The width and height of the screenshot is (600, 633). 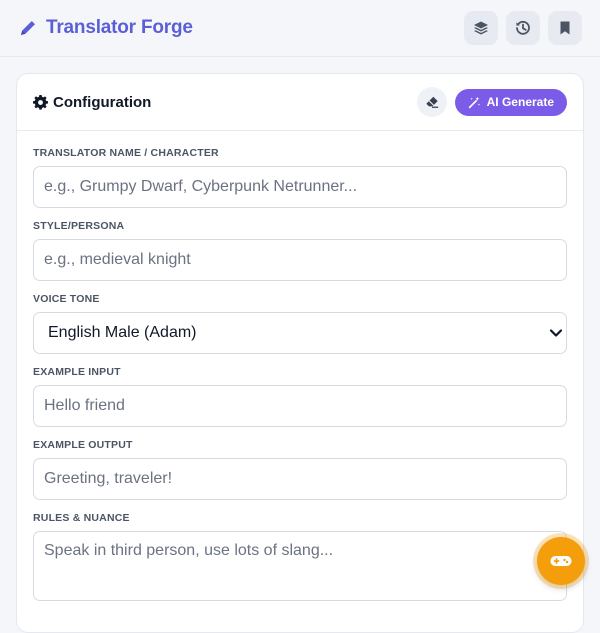 What do you see at coordinates (300, 260) in the screenshot?
I see `style-input` at bounding box center [300, 260].